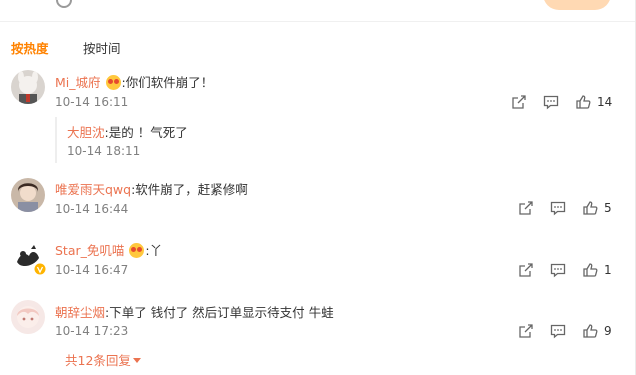 The width and height of the screenshot is (636, 375). I want to click on chevron-down-icon, so click(136, 360).